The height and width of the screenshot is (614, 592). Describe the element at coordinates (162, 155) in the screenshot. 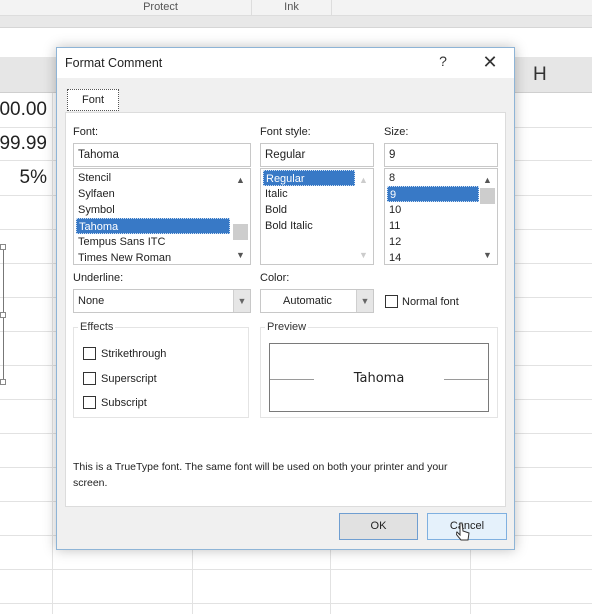

I see `font-input: Tahoma` at that location.